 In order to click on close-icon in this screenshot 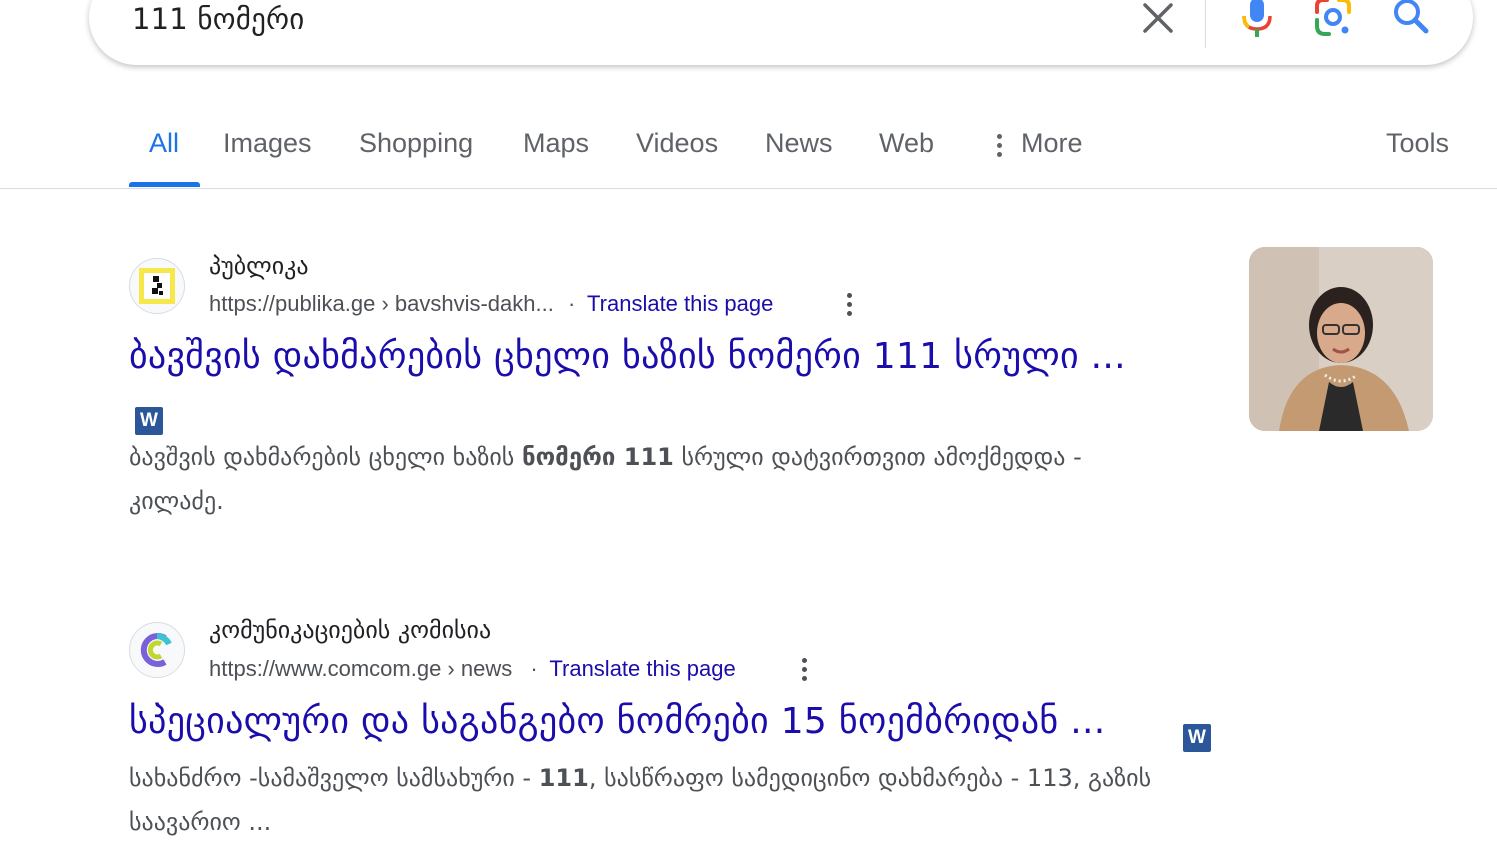, I will do `click(1158, 20)`.